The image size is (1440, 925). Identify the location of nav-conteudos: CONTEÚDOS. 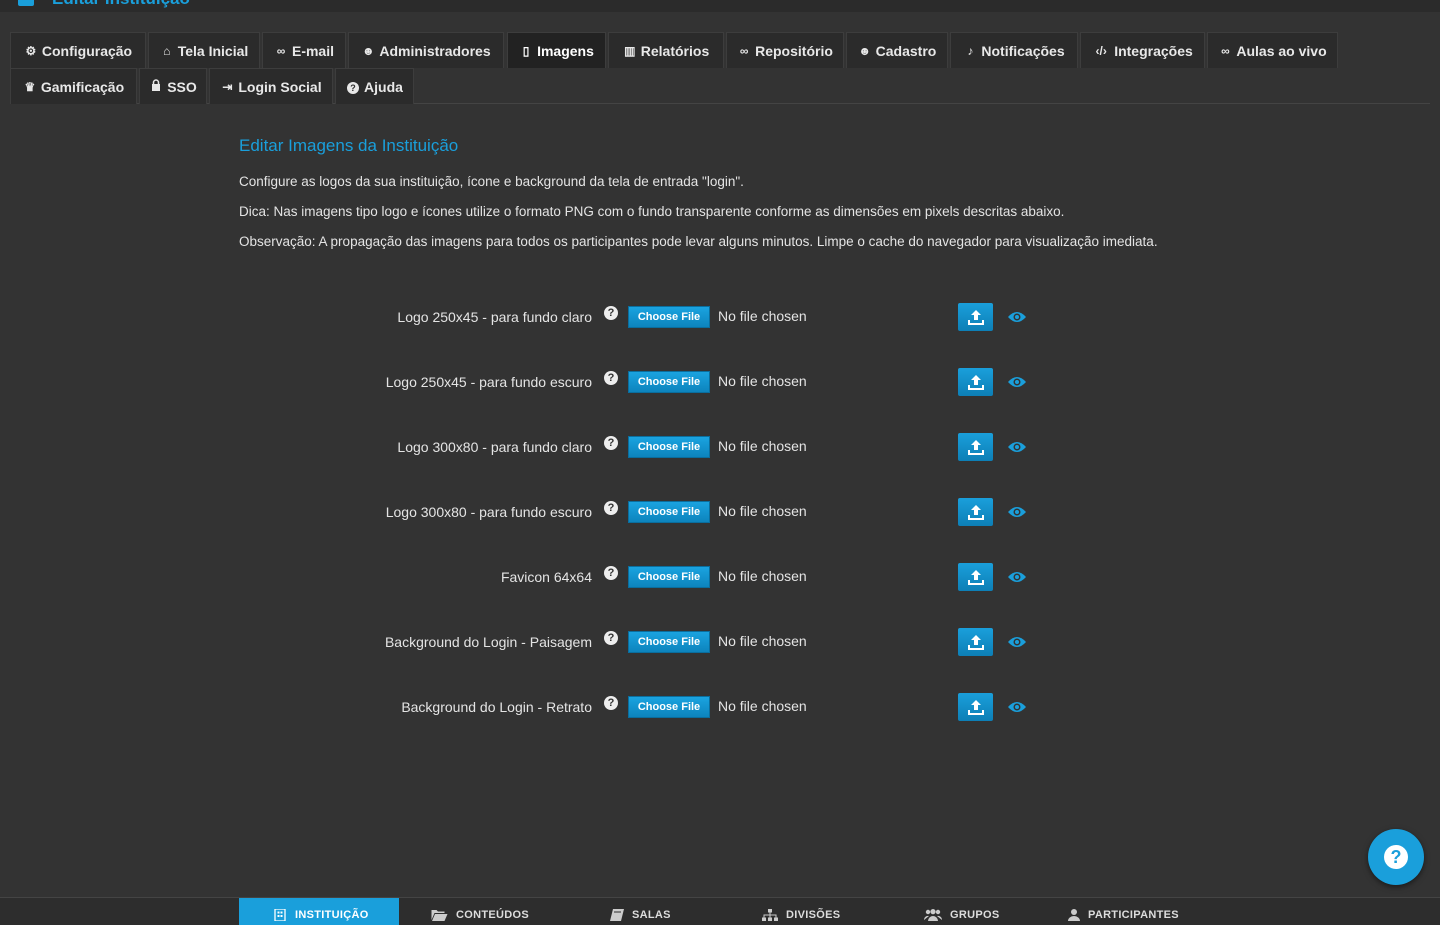
(501, 911).